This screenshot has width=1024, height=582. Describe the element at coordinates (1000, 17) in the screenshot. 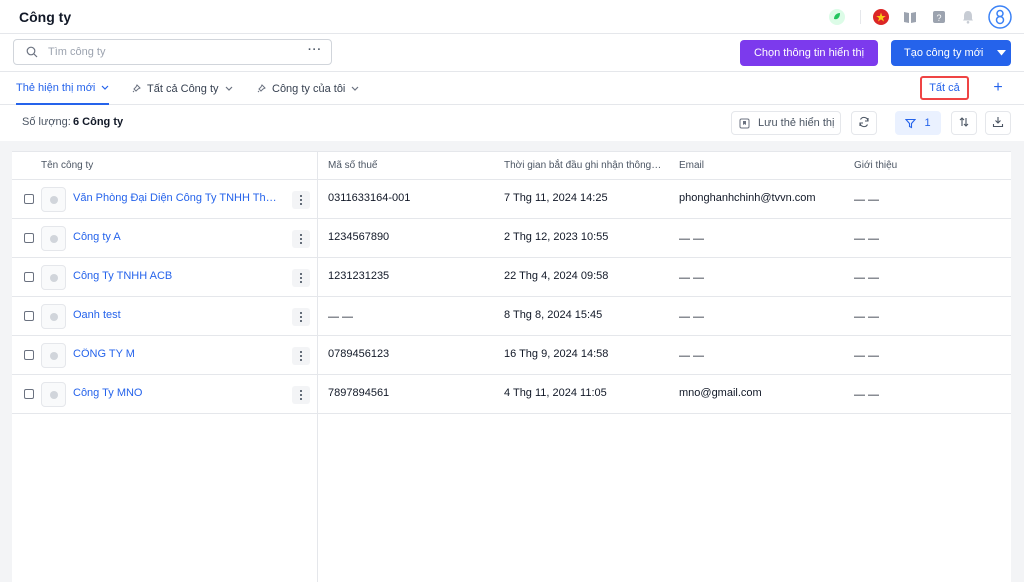

I see `user-avatar-icon` at that location.